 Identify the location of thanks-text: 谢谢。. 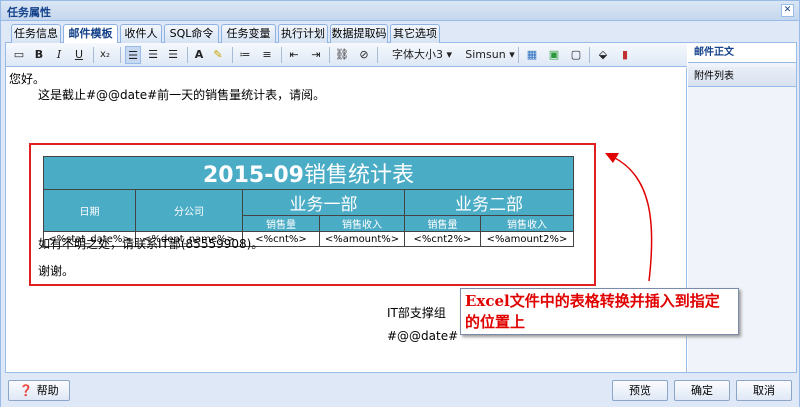
(56, 271).